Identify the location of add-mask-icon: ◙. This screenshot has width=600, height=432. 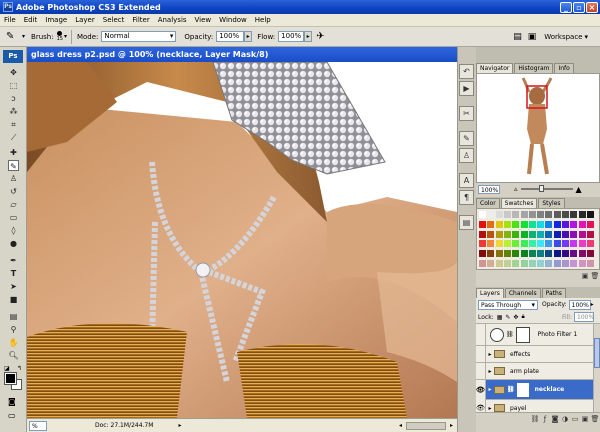
(555, 419).